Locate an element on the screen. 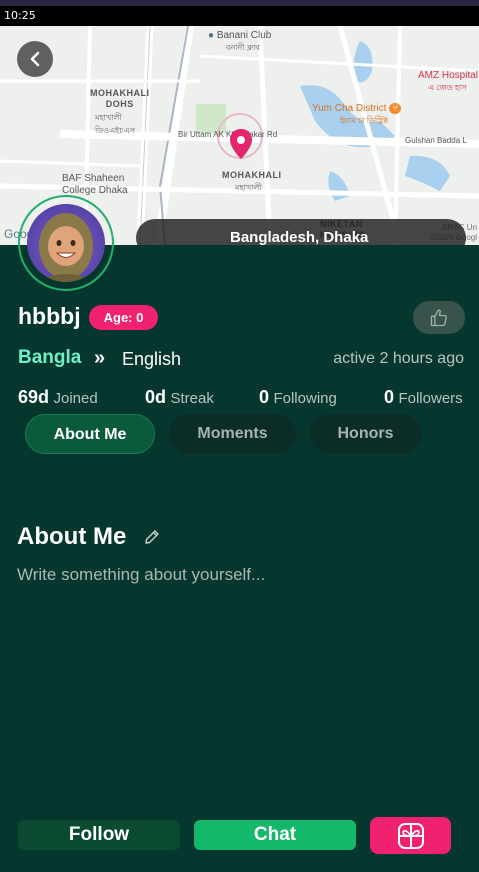  map-label-mohakhali: MOHAKHALI is located at coordinates (252, 175).